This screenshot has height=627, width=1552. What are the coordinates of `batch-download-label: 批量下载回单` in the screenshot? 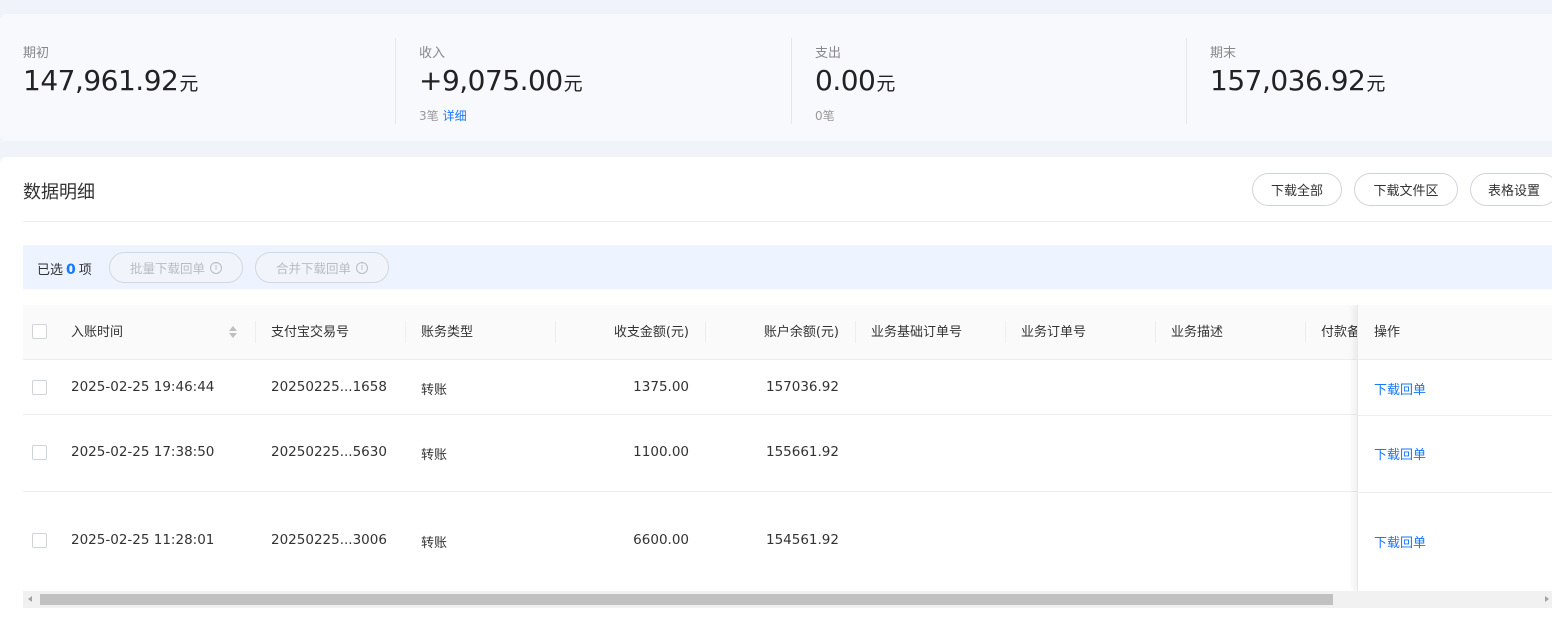 It's located at (167, 268).